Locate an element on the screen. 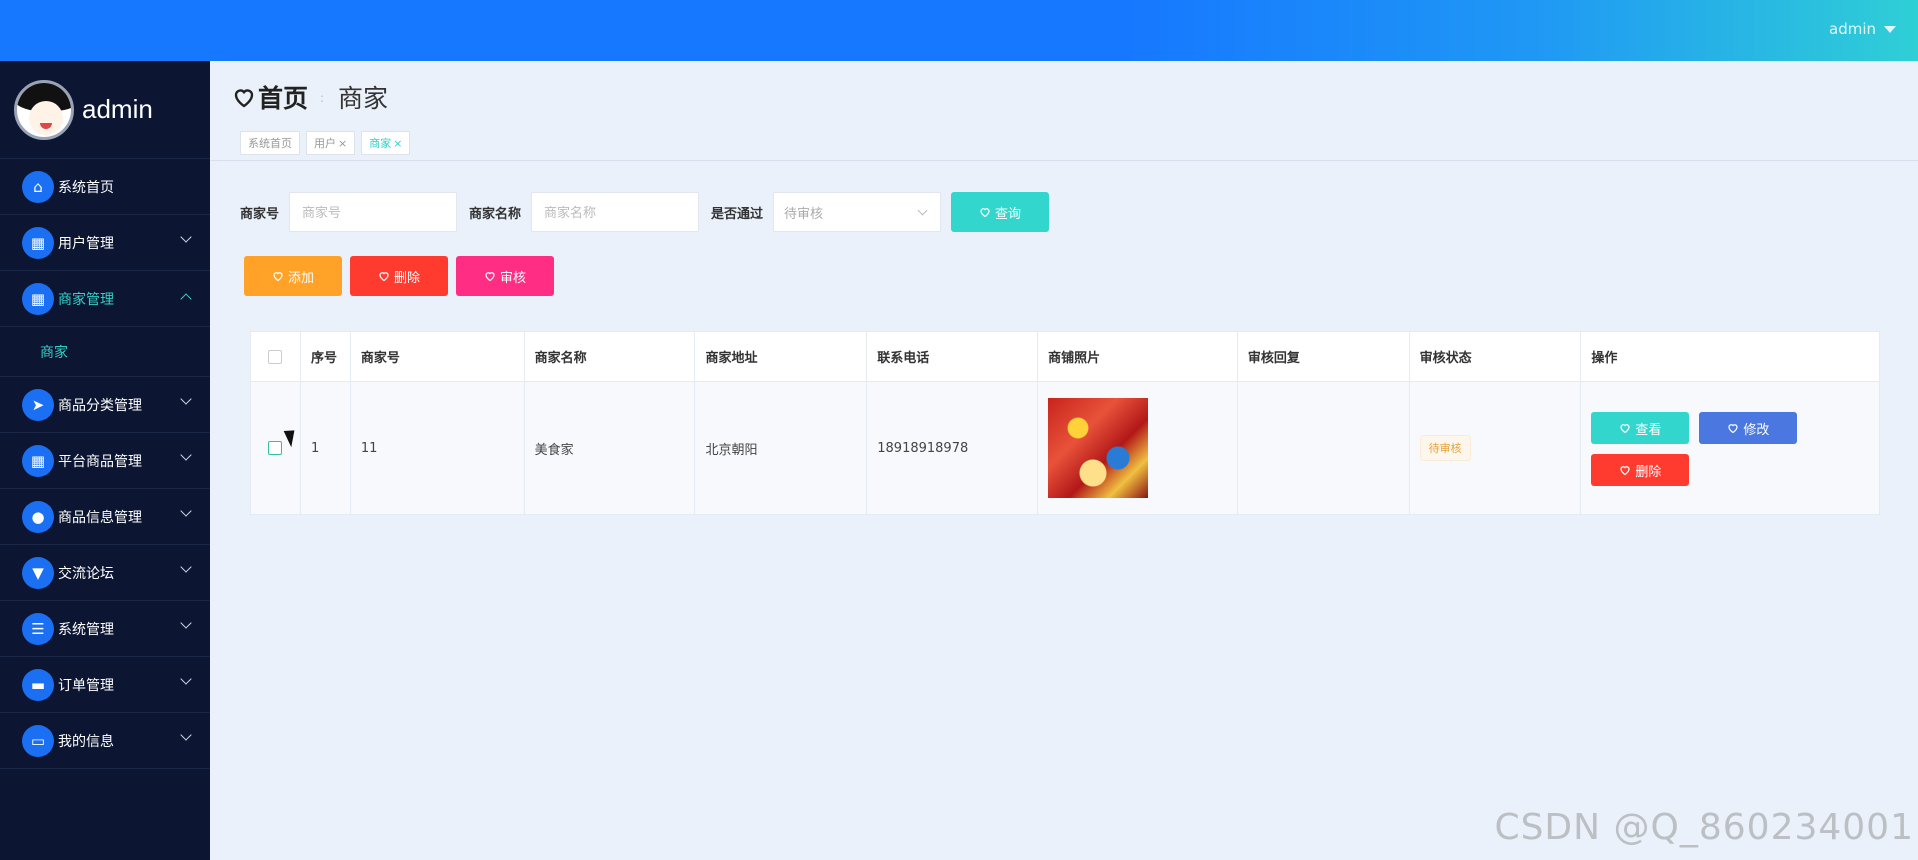 The width and height of the screenshot is (1918, 860). tab-label: 用户 is located at coordinates (325, 143).